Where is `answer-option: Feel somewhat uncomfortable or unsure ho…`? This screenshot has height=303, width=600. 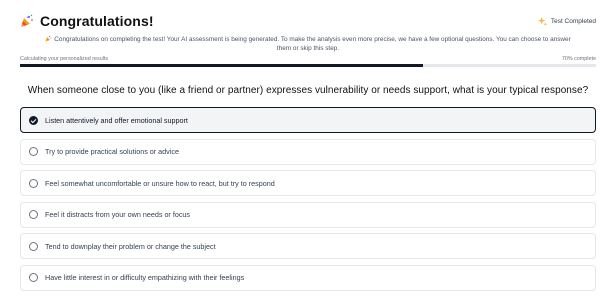
answer-option: Feel somewhat uncomfortable or unsure ho… is located at coordinates (308, 183).